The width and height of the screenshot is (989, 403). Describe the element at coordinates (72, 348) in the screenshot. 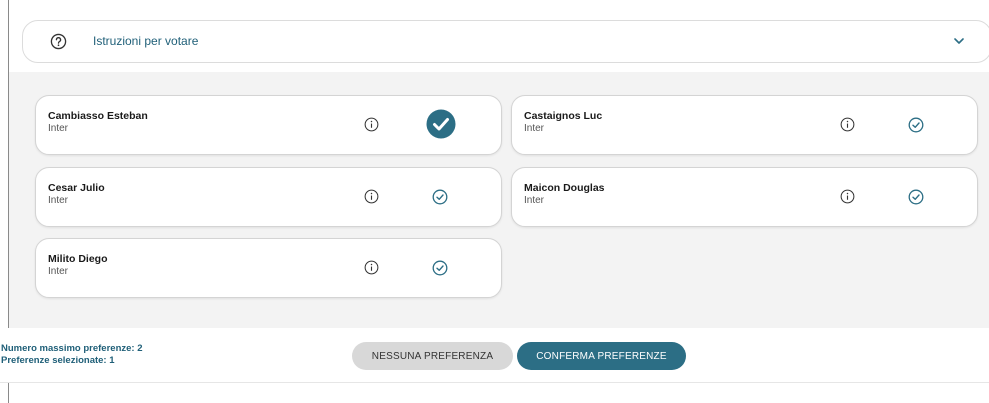

I see `max-preferences-text: Numero massimo preferenze: 2` at that location.